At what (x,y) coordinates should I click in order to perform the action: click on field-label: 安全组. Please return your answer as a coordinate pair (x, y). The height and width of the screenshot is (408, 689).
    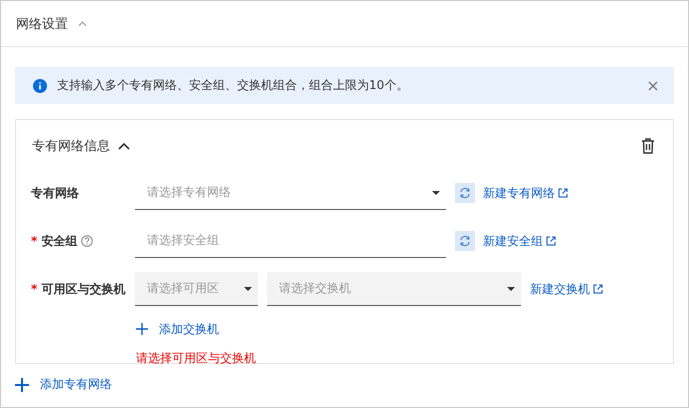
    Looking at the image, I should click on (59, 241).